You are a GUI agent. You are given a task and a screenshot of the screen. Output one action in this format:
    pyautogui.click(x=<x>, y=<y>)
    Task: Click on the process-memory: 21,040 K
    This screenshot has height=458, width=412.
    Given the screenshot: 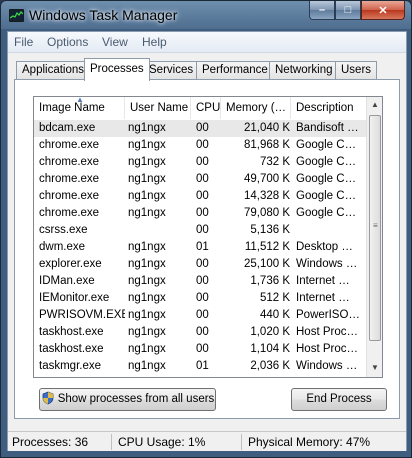 What is the action you would take?
    pyautogui.click(x=266, y=128)
    